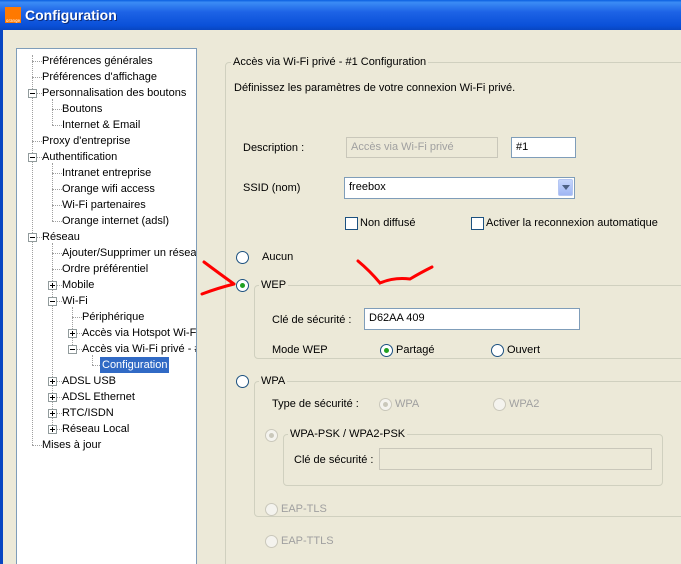 This screenshot has height=564, width=681. What do you see at coordinates (499, 404) in the screenshot?
I see `wpa2-radio` at bounding box center [499, 404].